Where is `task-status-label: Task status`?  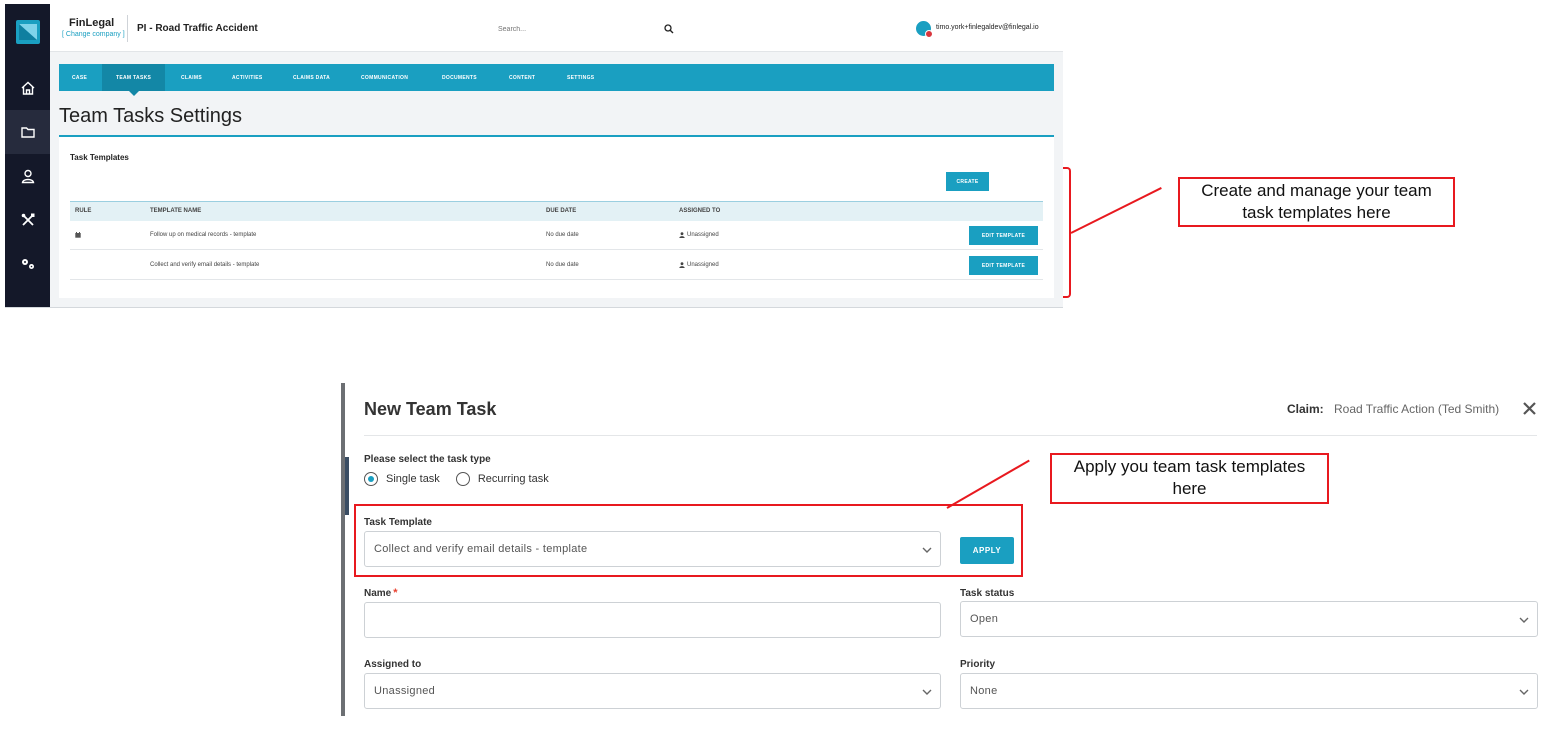 task-status-label: Task status is located at coordinates (987, 593).